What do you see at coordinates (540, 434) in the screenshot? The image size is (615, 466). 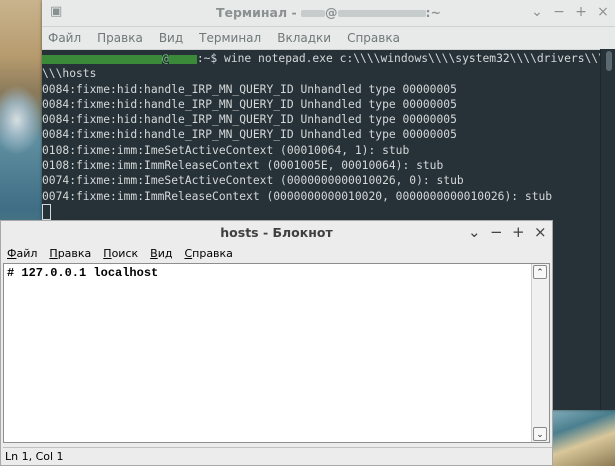 I see `scroll-down-icon: ⌄` at bounding box center [540, 434].